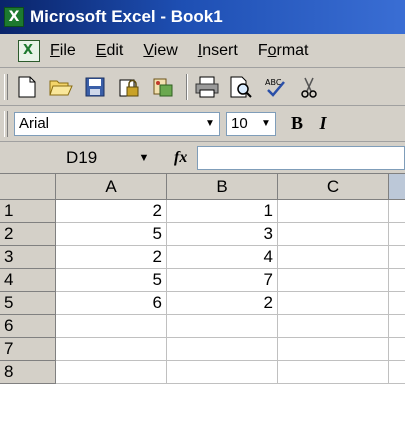 The height and width of the screenshot is (448, 405). Describe the element at coordinates (222, 211) in the screenshot. I see `cell-b1: 1` at that location.